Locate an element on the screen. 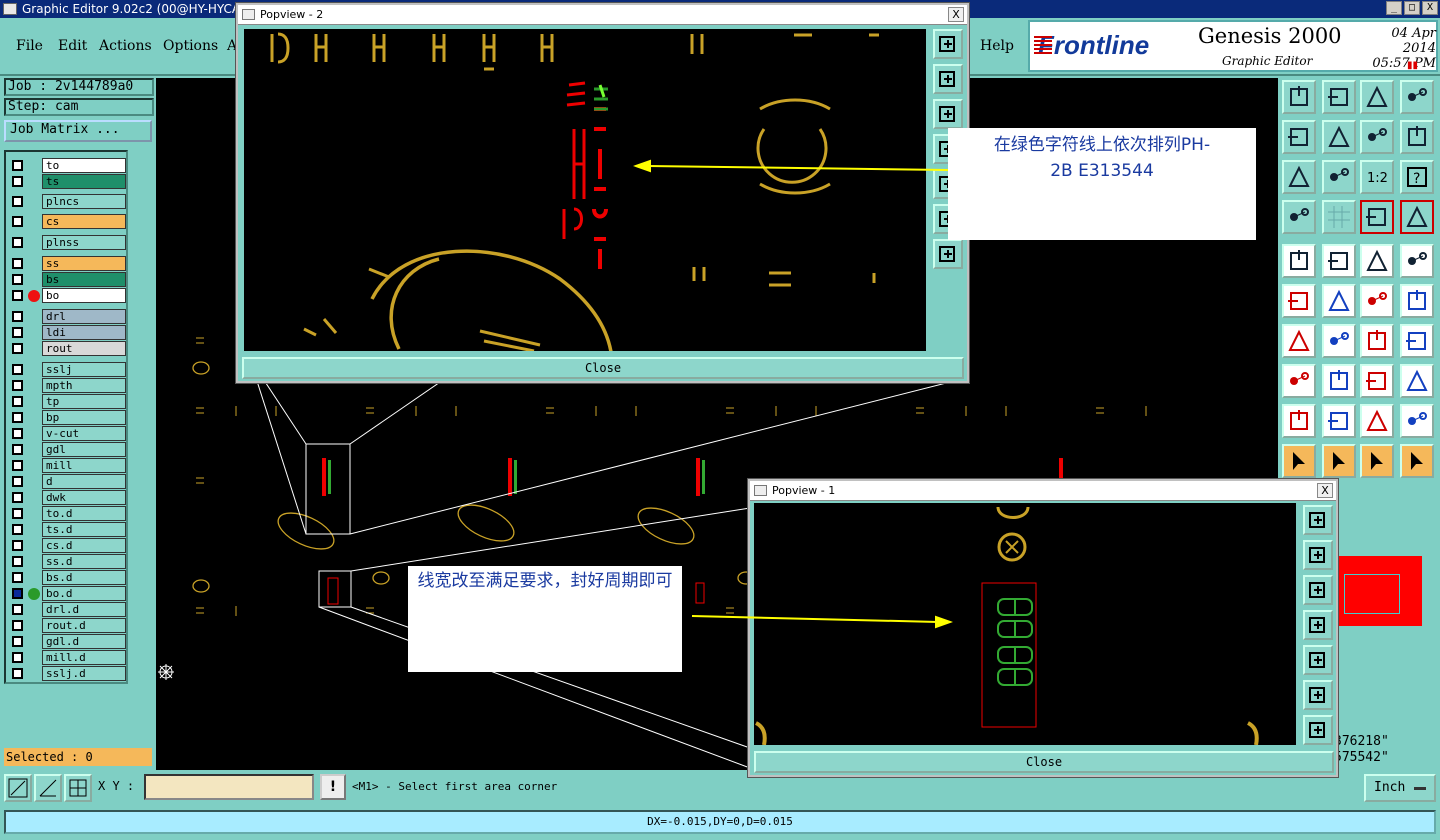 Image resolution: width=1440 pixels, height=840 pixels. triangle-c-button is located at coordinates (1377, 421).